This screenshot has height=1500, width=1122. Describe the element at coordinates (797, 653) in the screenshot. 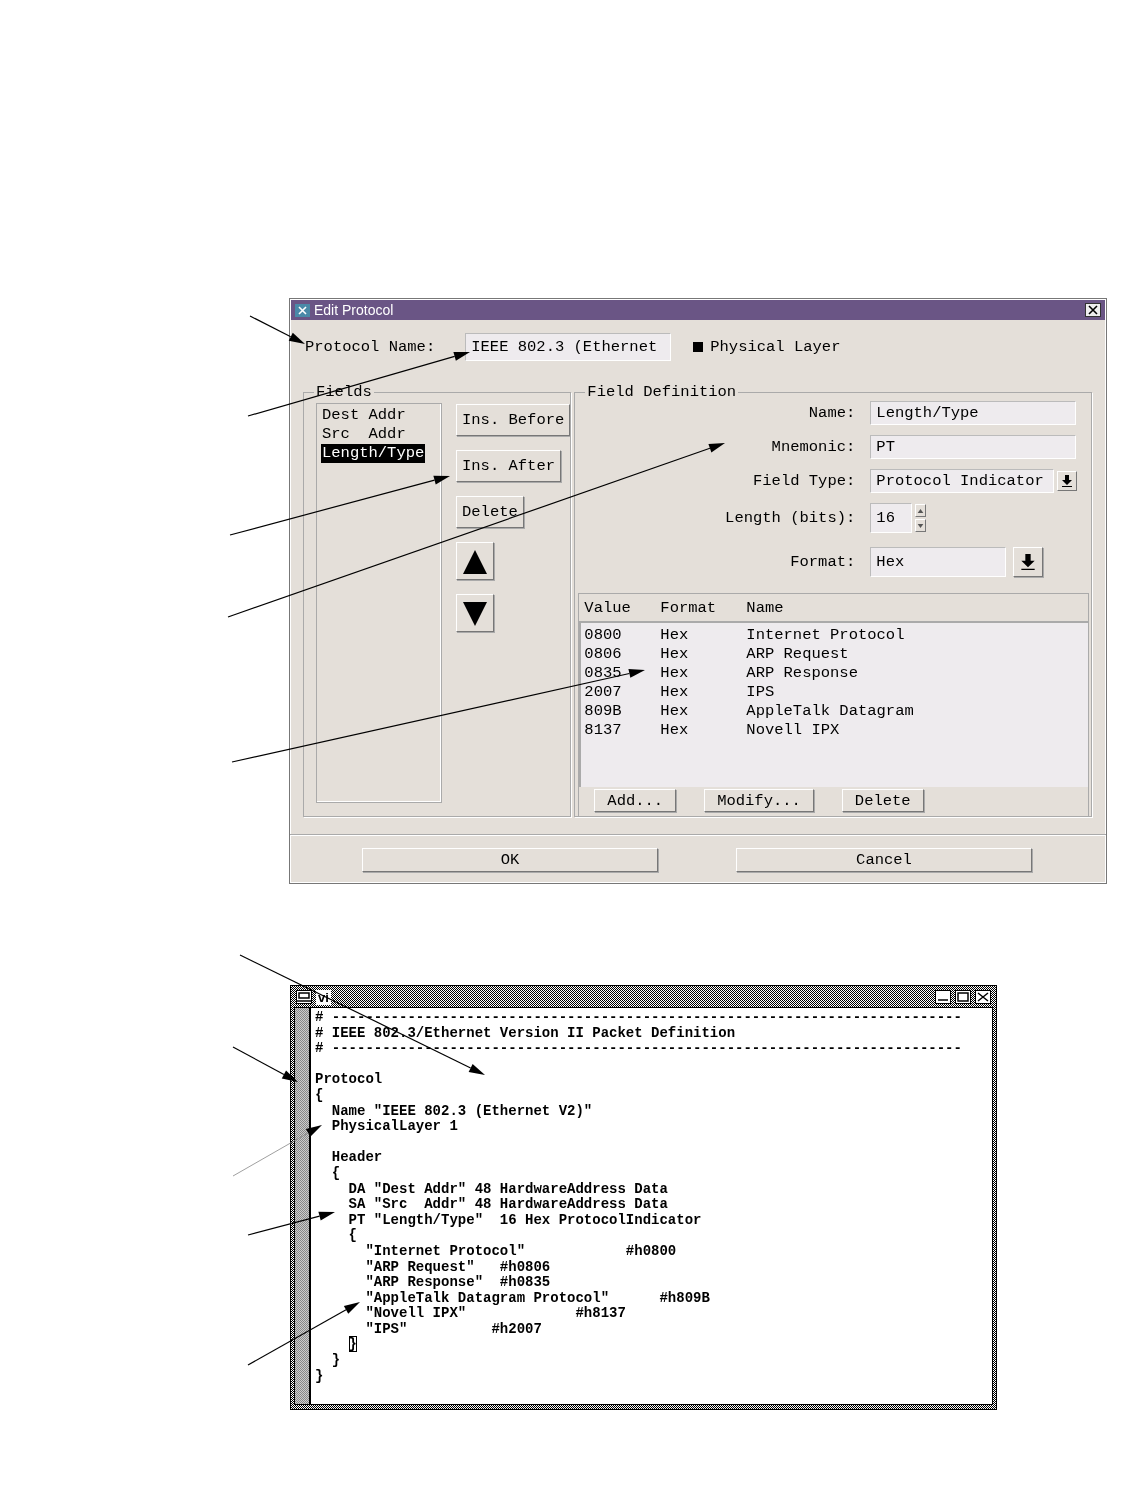

I see `table-cell: ARP Request` at that location.